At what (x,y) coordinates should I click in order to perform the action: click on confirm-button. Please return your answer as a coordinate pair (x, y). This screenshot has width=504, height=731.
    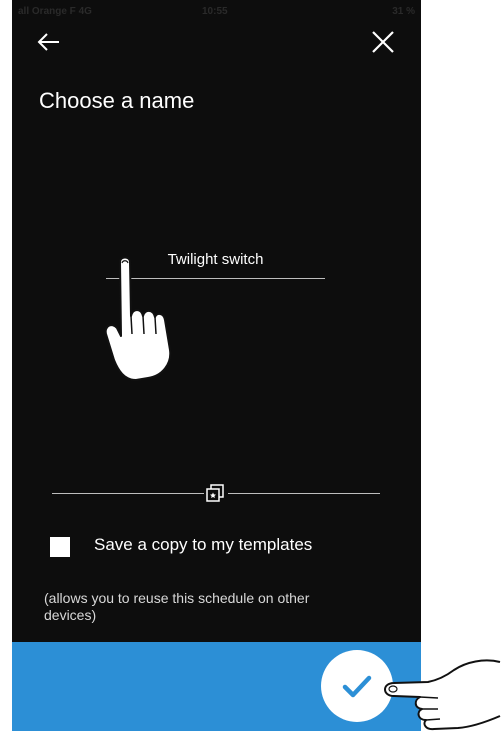
    Looking at the image, I should click on (357, 686).